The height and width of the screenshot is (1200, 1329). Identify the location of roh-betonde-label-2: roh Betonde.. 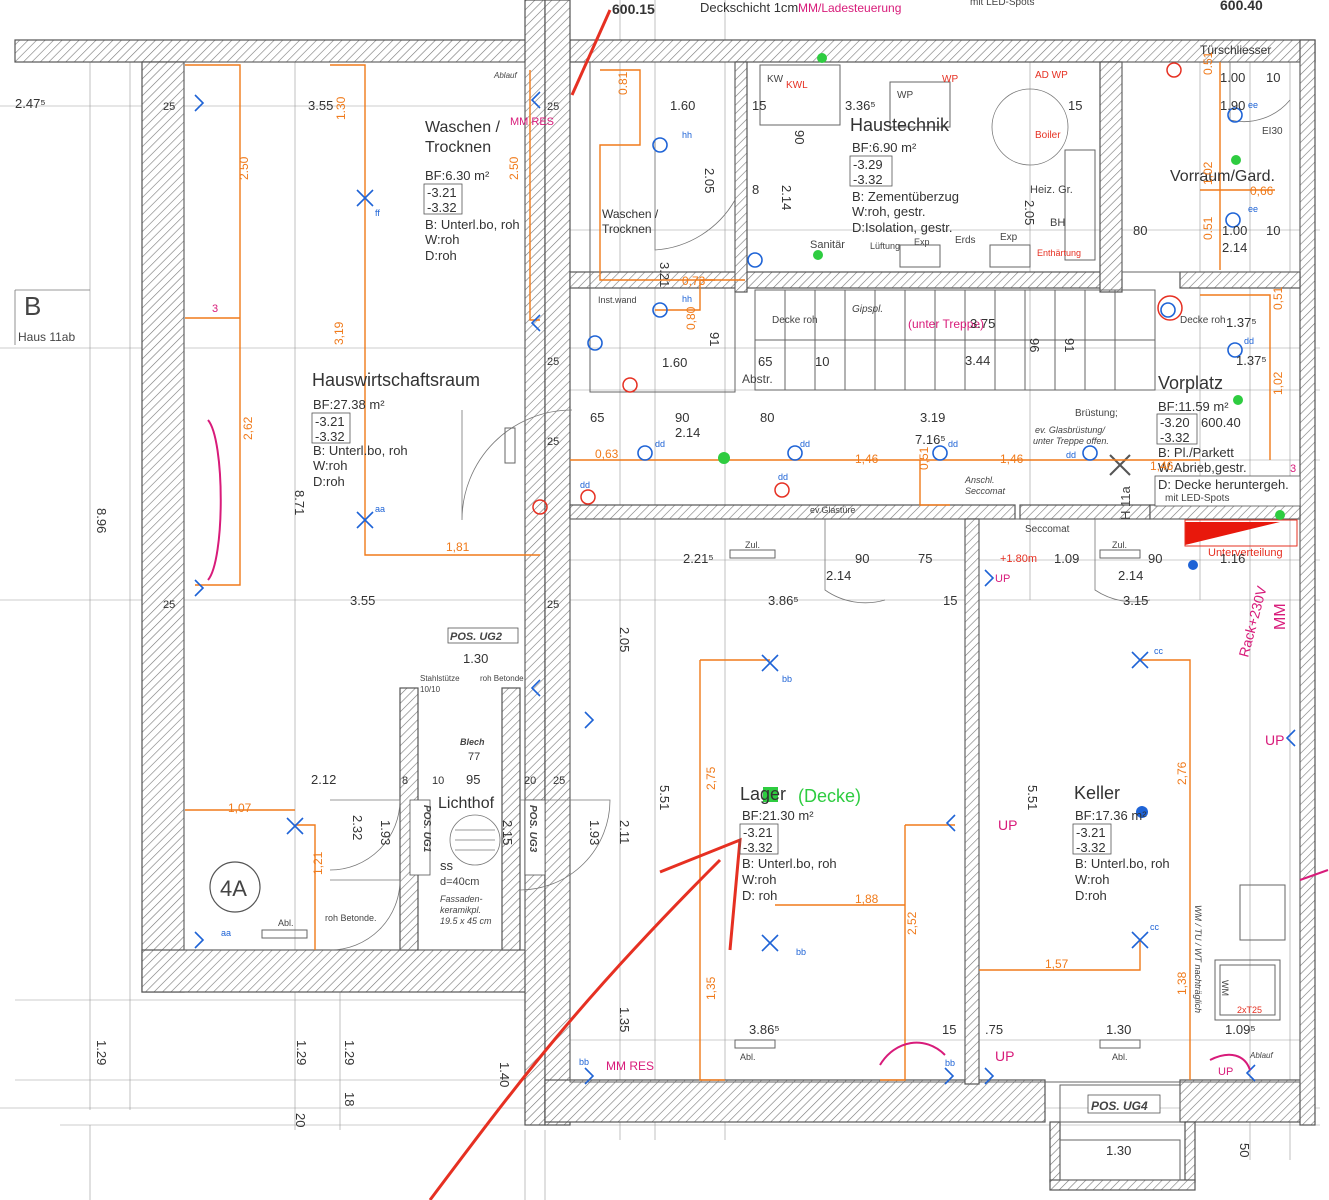
(351, 918).